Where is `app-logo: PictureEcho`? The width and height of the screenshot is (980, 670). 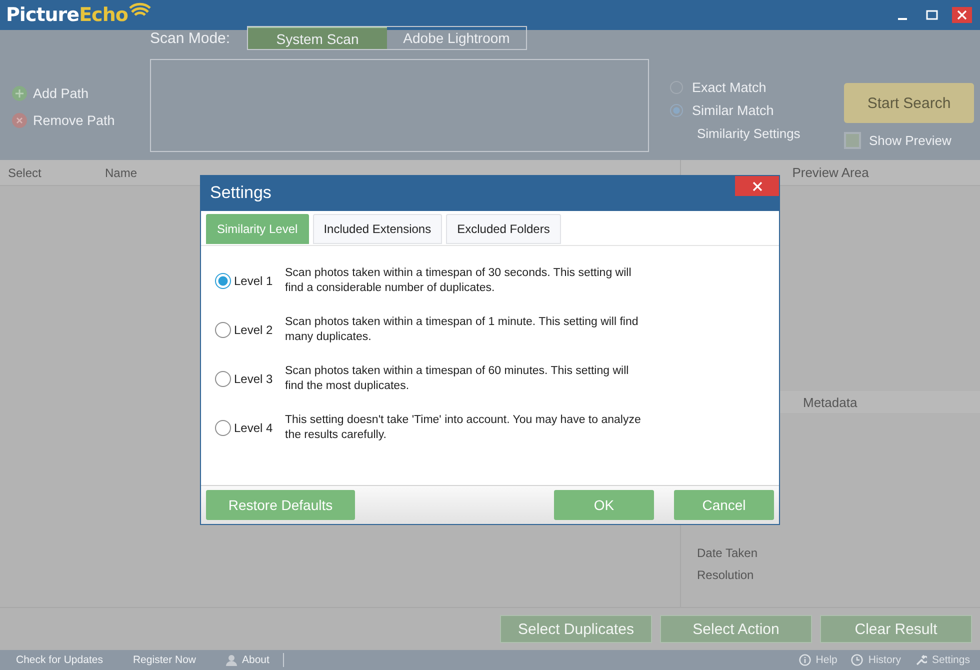 app-logo: PictureEcho is located at coordinates (67, 15).